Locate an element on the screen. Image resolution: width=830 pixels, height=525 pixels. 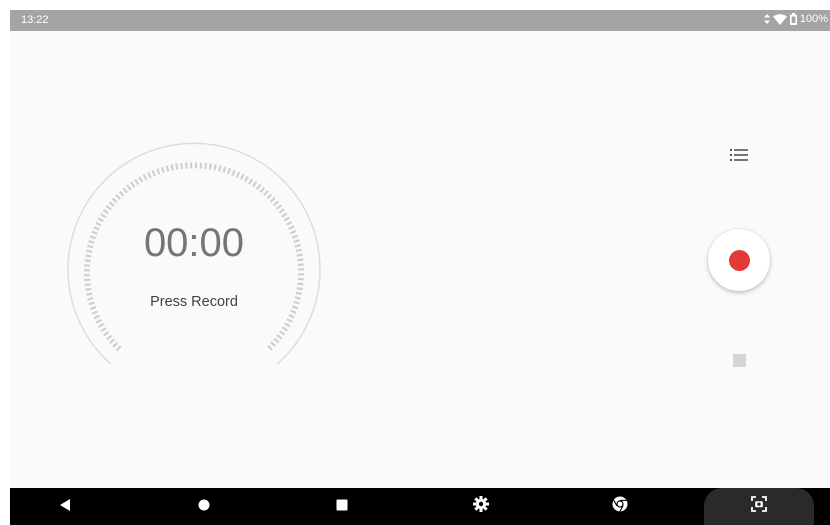
battery-level: 100% is located at coordinates (813, 19).